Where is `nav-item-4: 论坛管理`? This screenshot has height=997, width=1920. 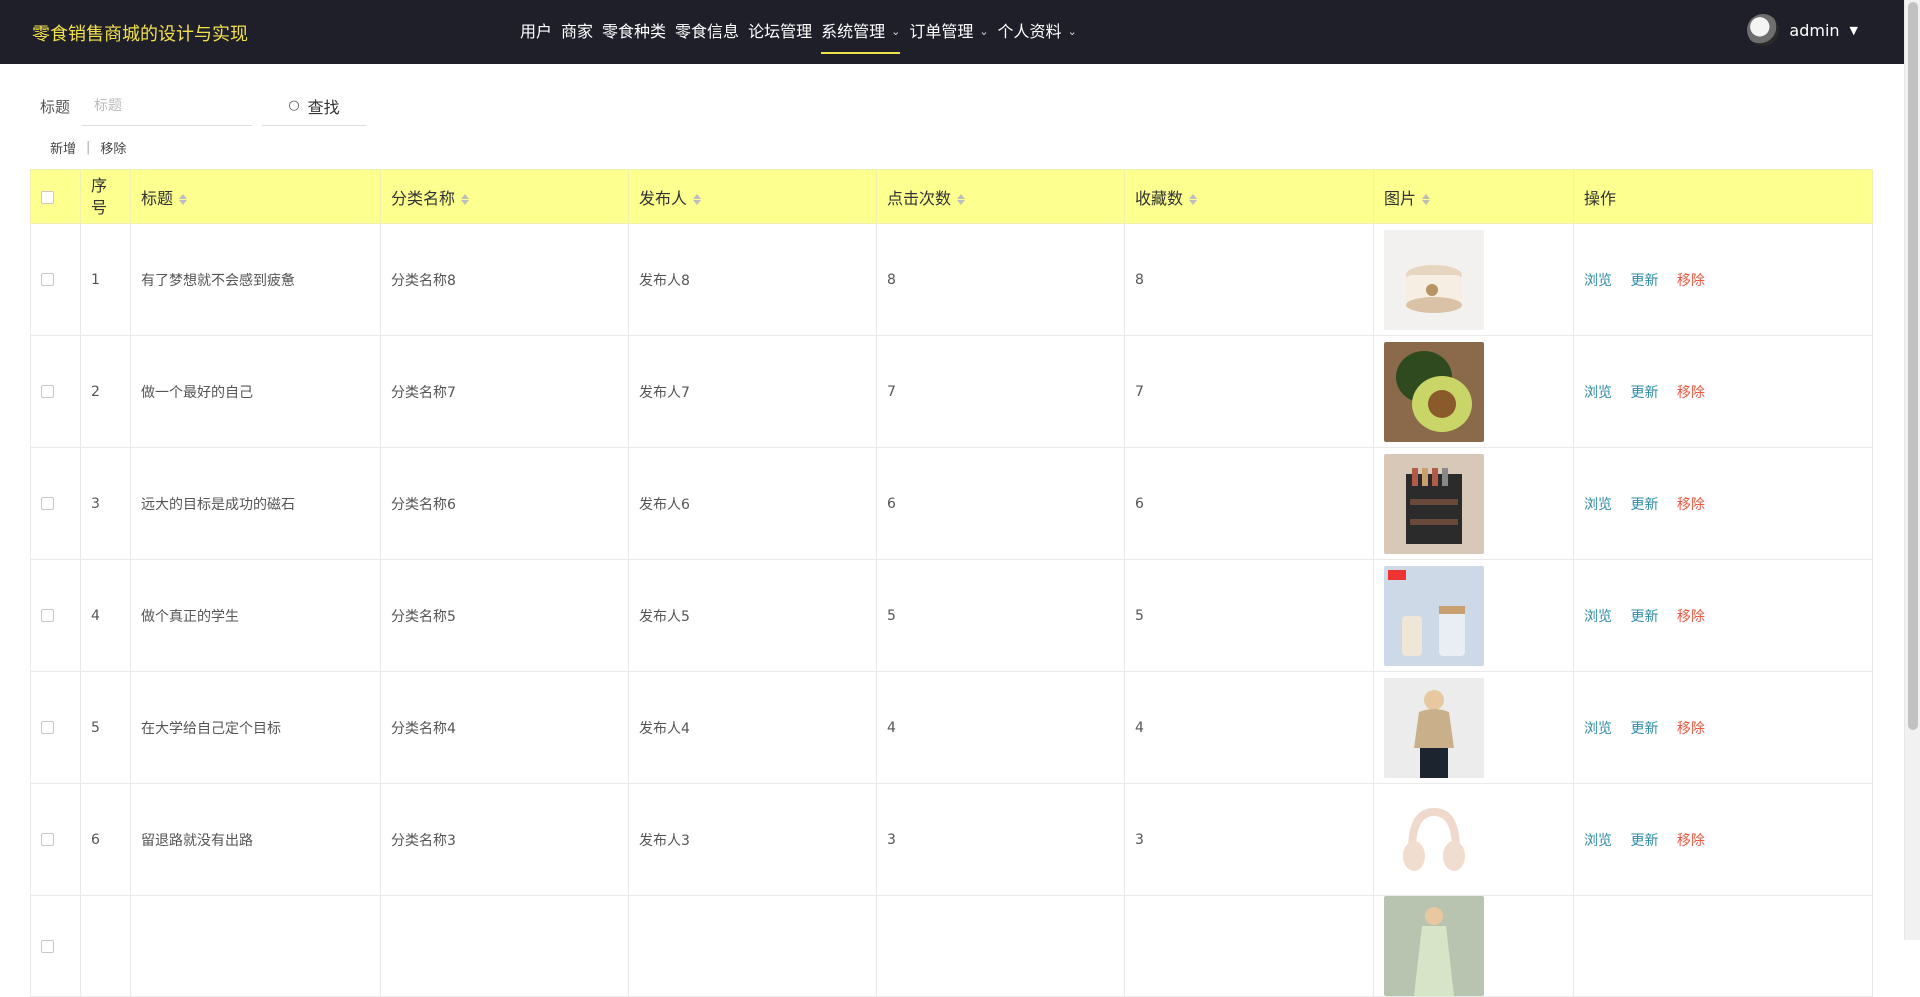 nav-item-4: 论坛管理 is located at coordinates (780, 32).